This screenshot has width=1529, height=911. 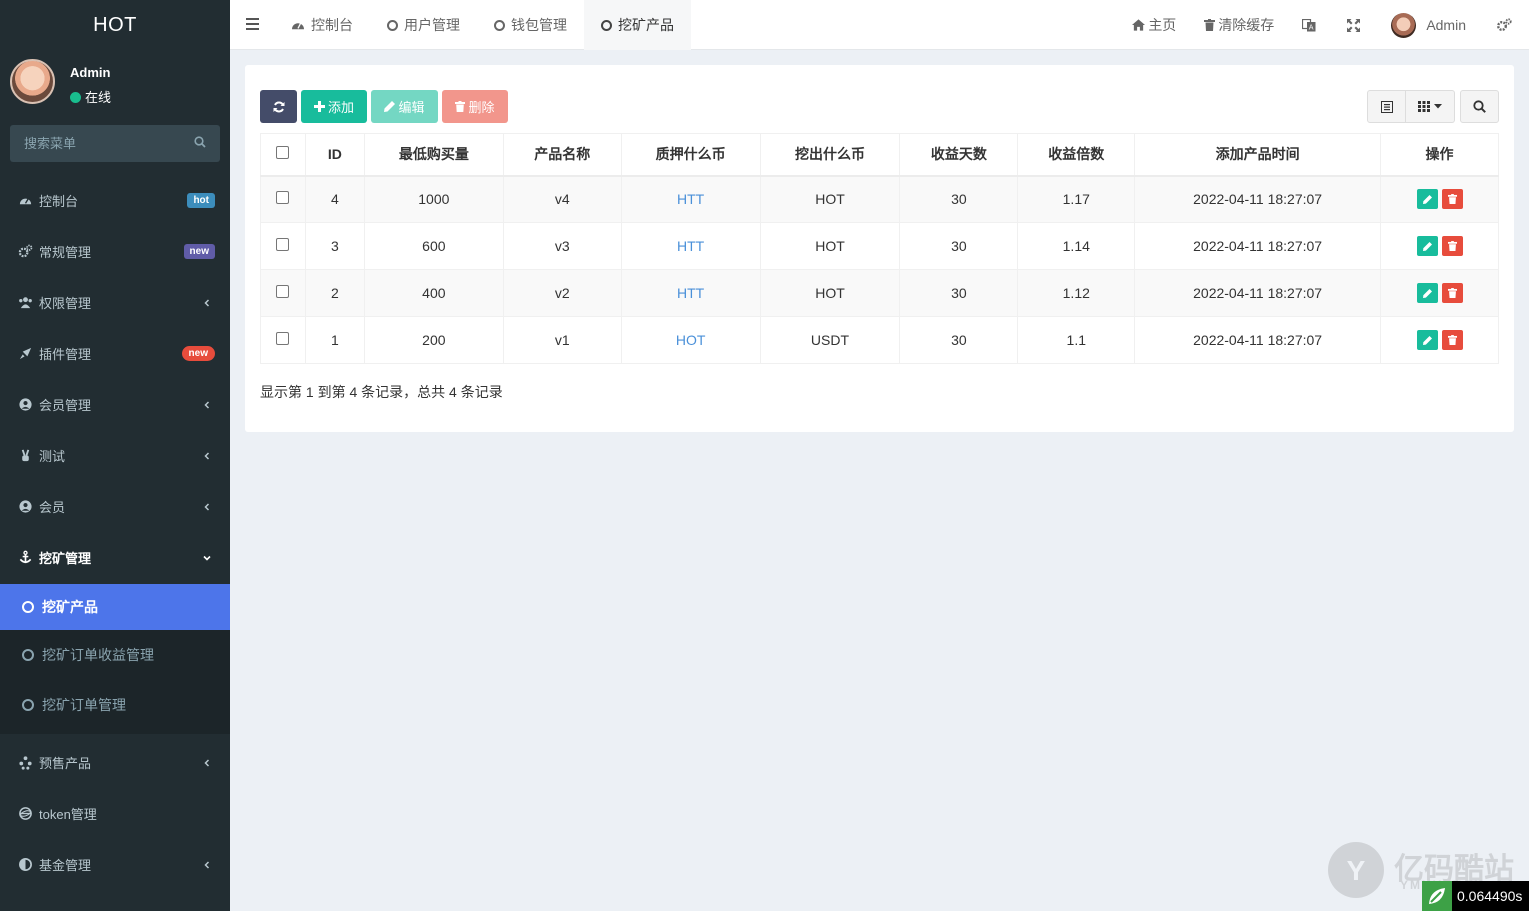 What do you see at coordinates (278, 106) in the screenshot?
I see `refresh-button` at bounding box center [278, 106].